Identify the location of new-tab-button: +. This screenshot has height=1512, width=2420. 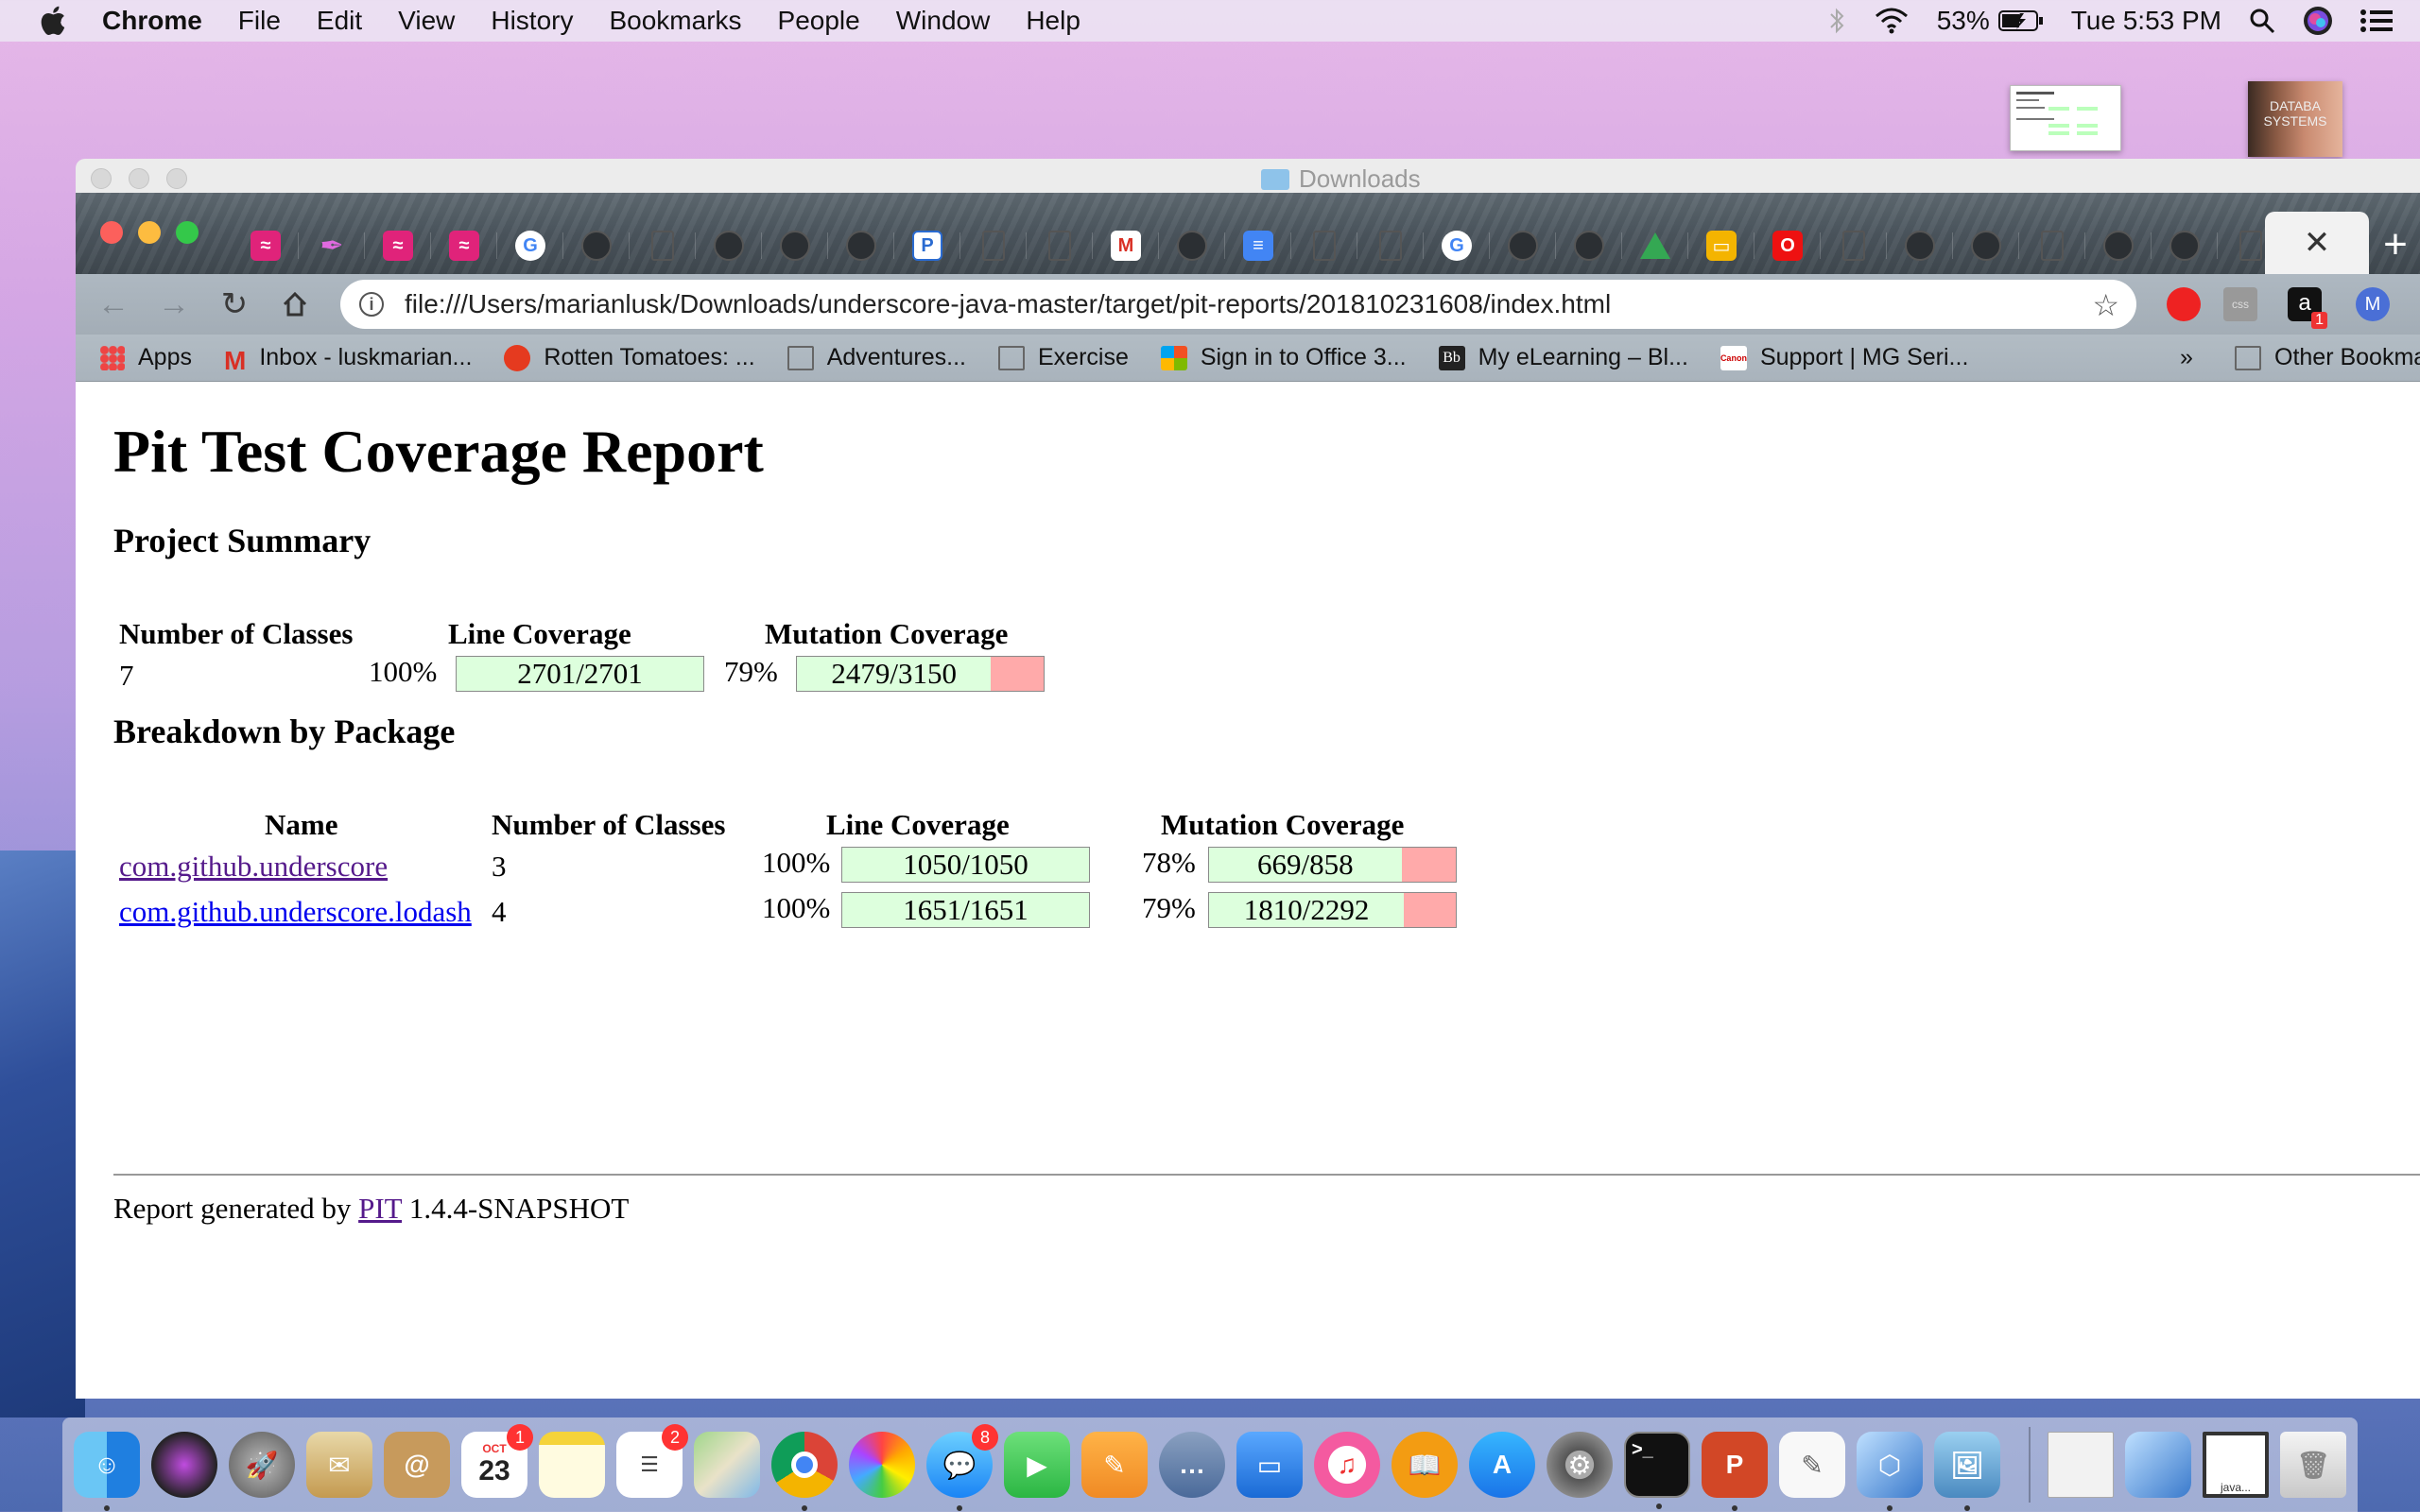
(2394, 244).